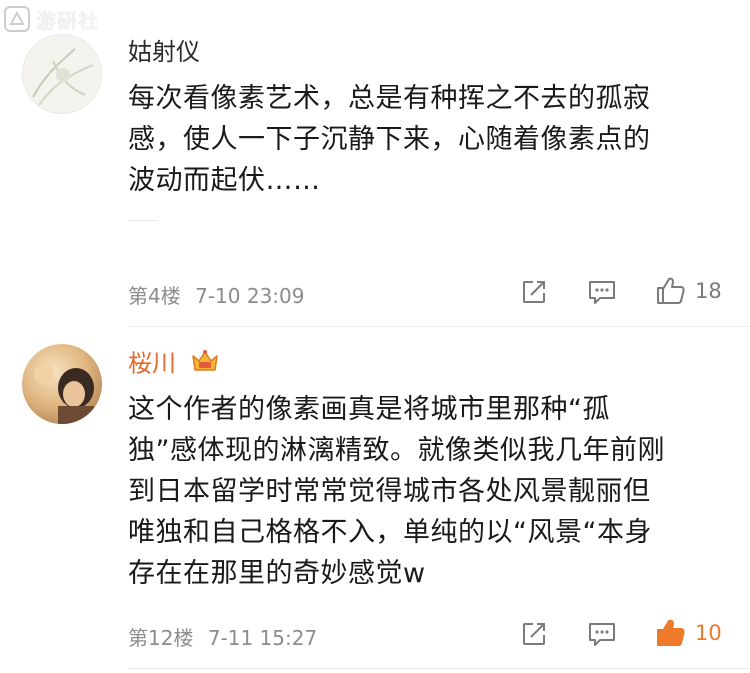  What do you see at coordinates (708, 633) in the screenshot?
I see `like-count: 10` at bounding box center [708, 633].